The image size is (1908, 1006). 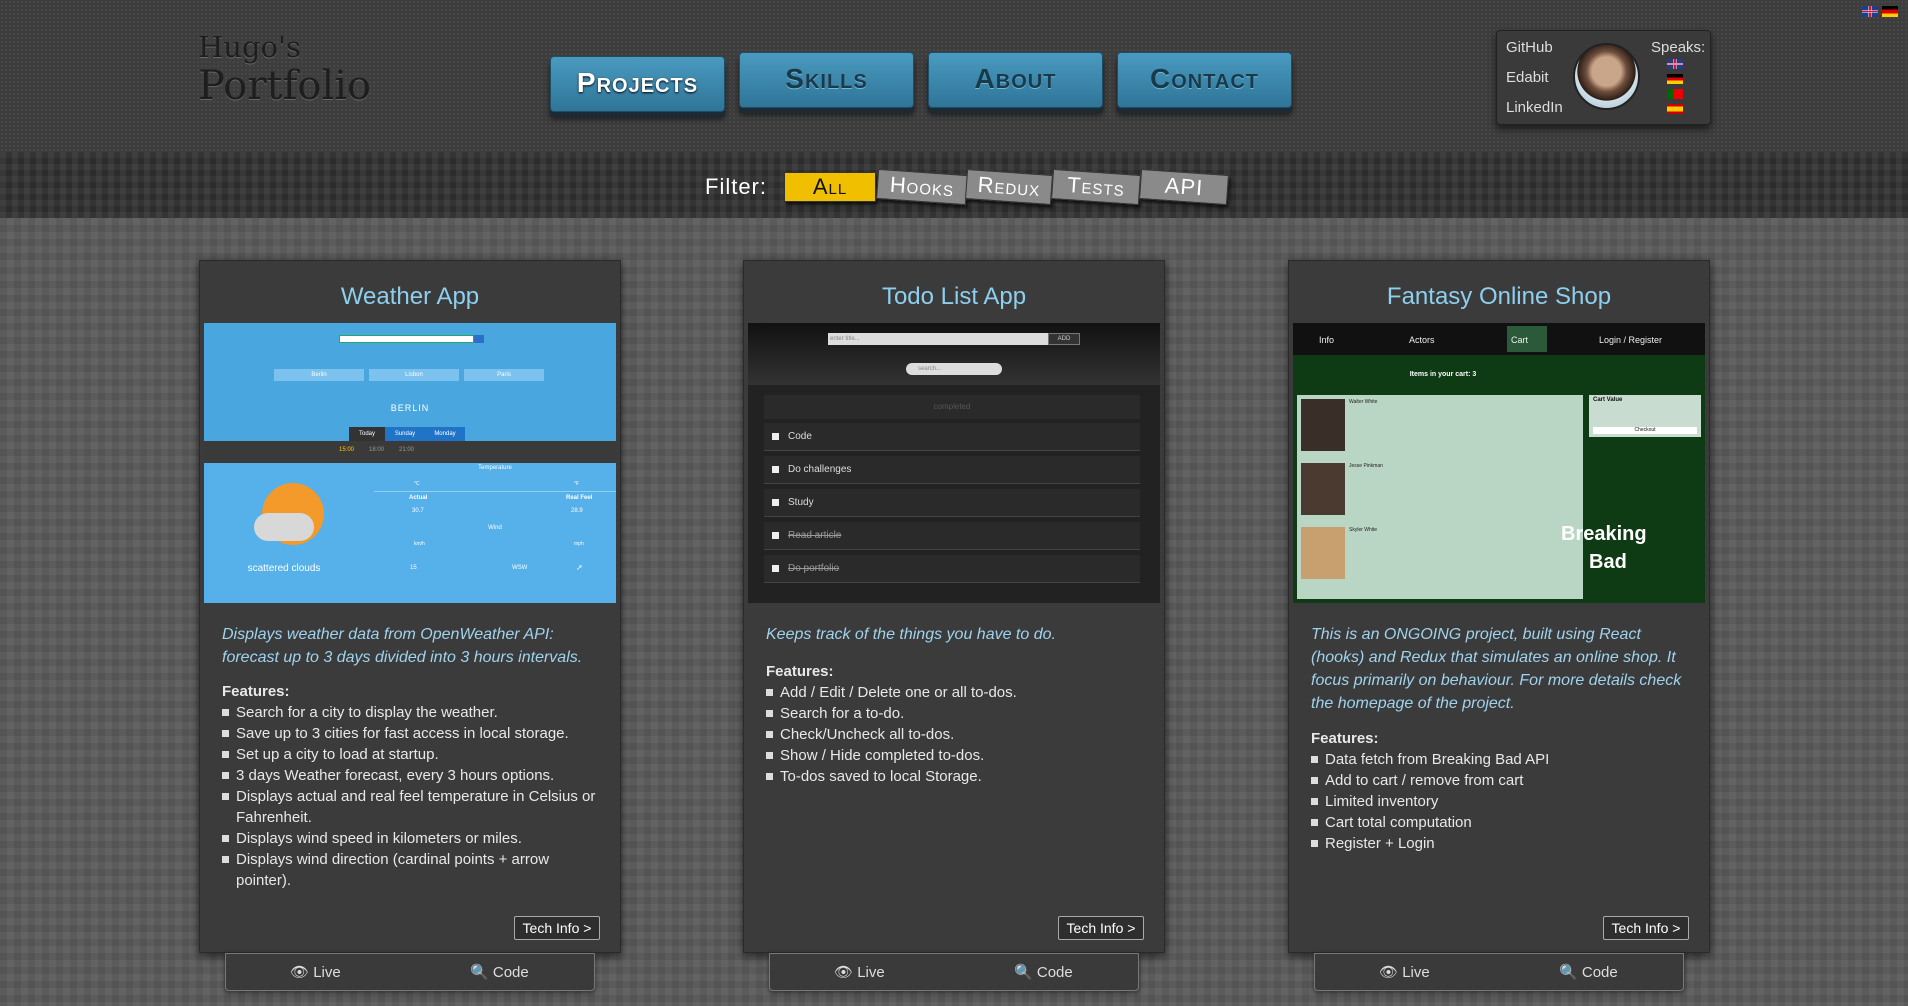 I want to click on skyler-photo, so click(x=1323, y=553).